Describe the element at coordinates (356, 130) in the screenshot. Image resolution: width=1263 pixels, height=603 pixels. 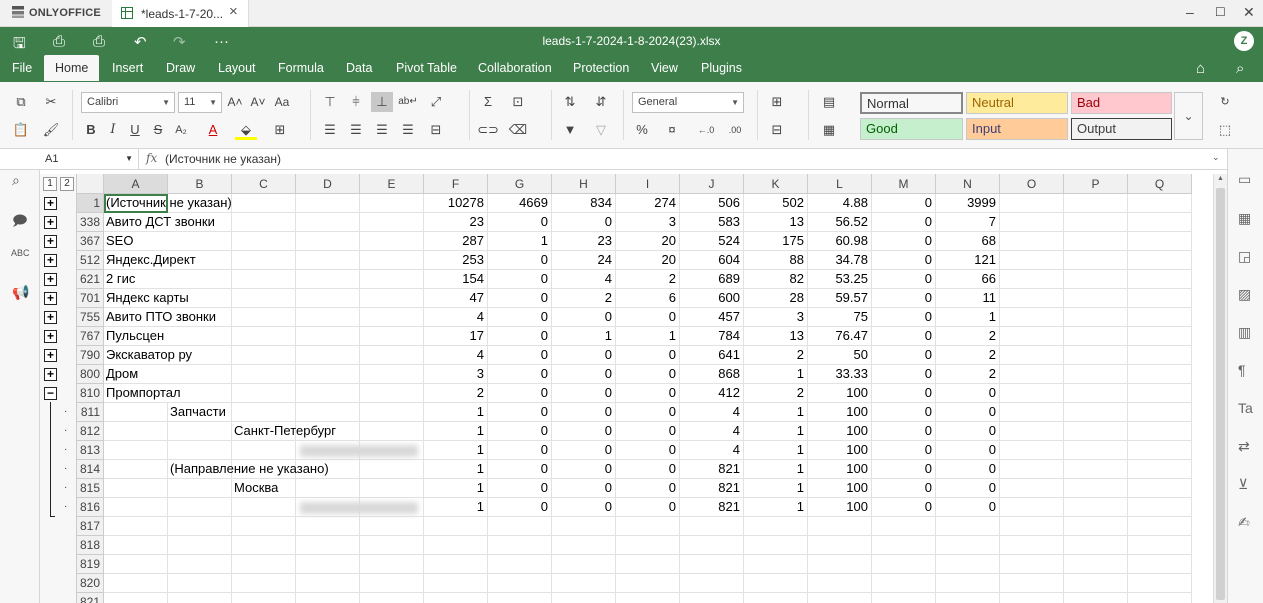
I see `align-center-icon: ☰` at that location.